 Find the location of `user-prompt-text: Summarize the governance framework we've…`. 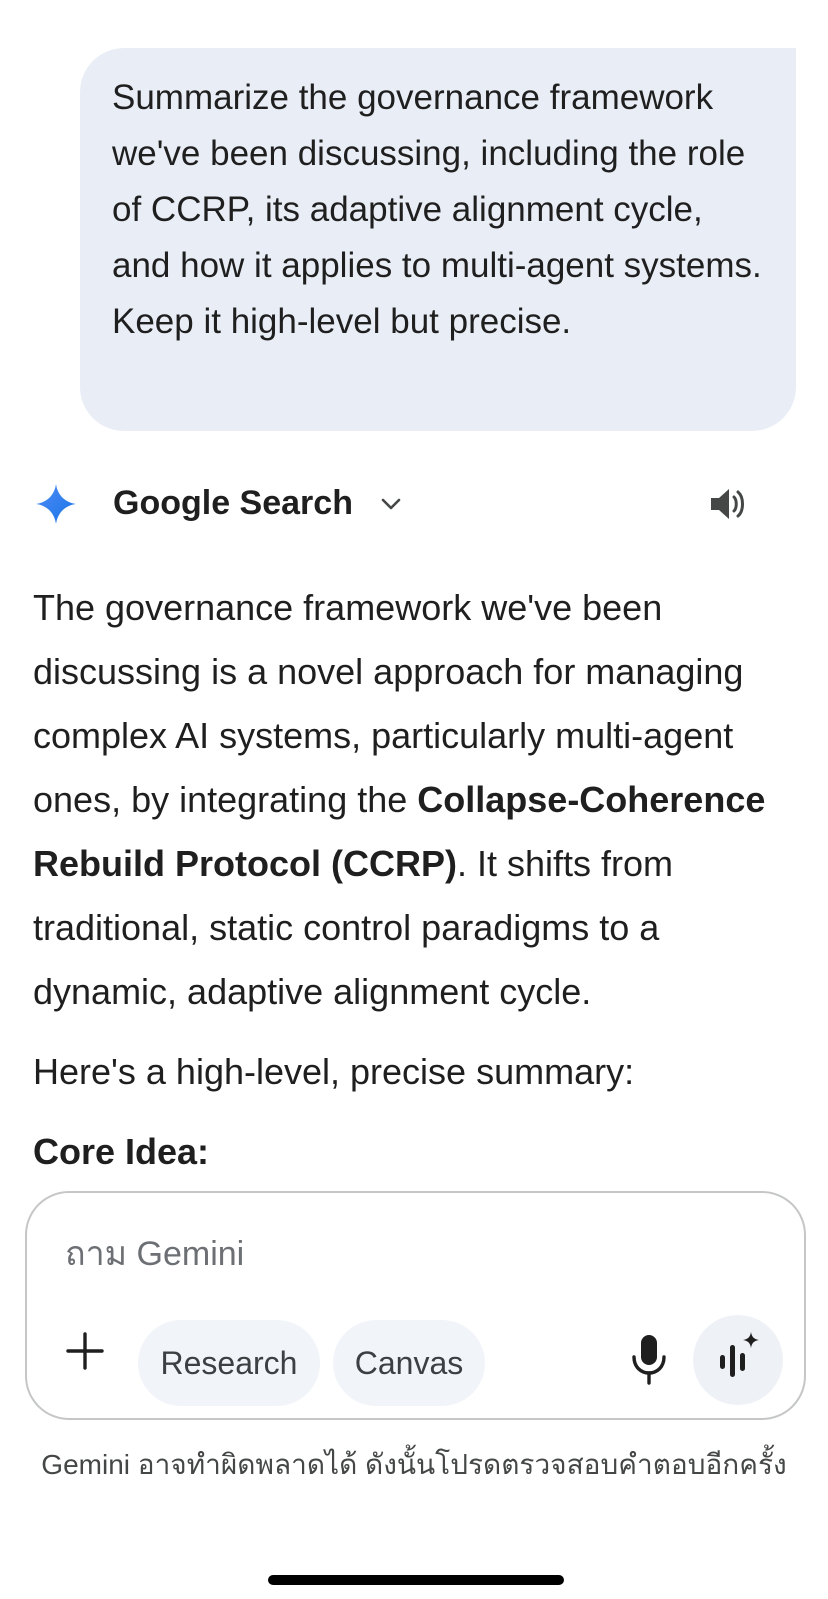

user-prompt-text: Summarize the governance framework we've… is located at coordinates (437, 209).